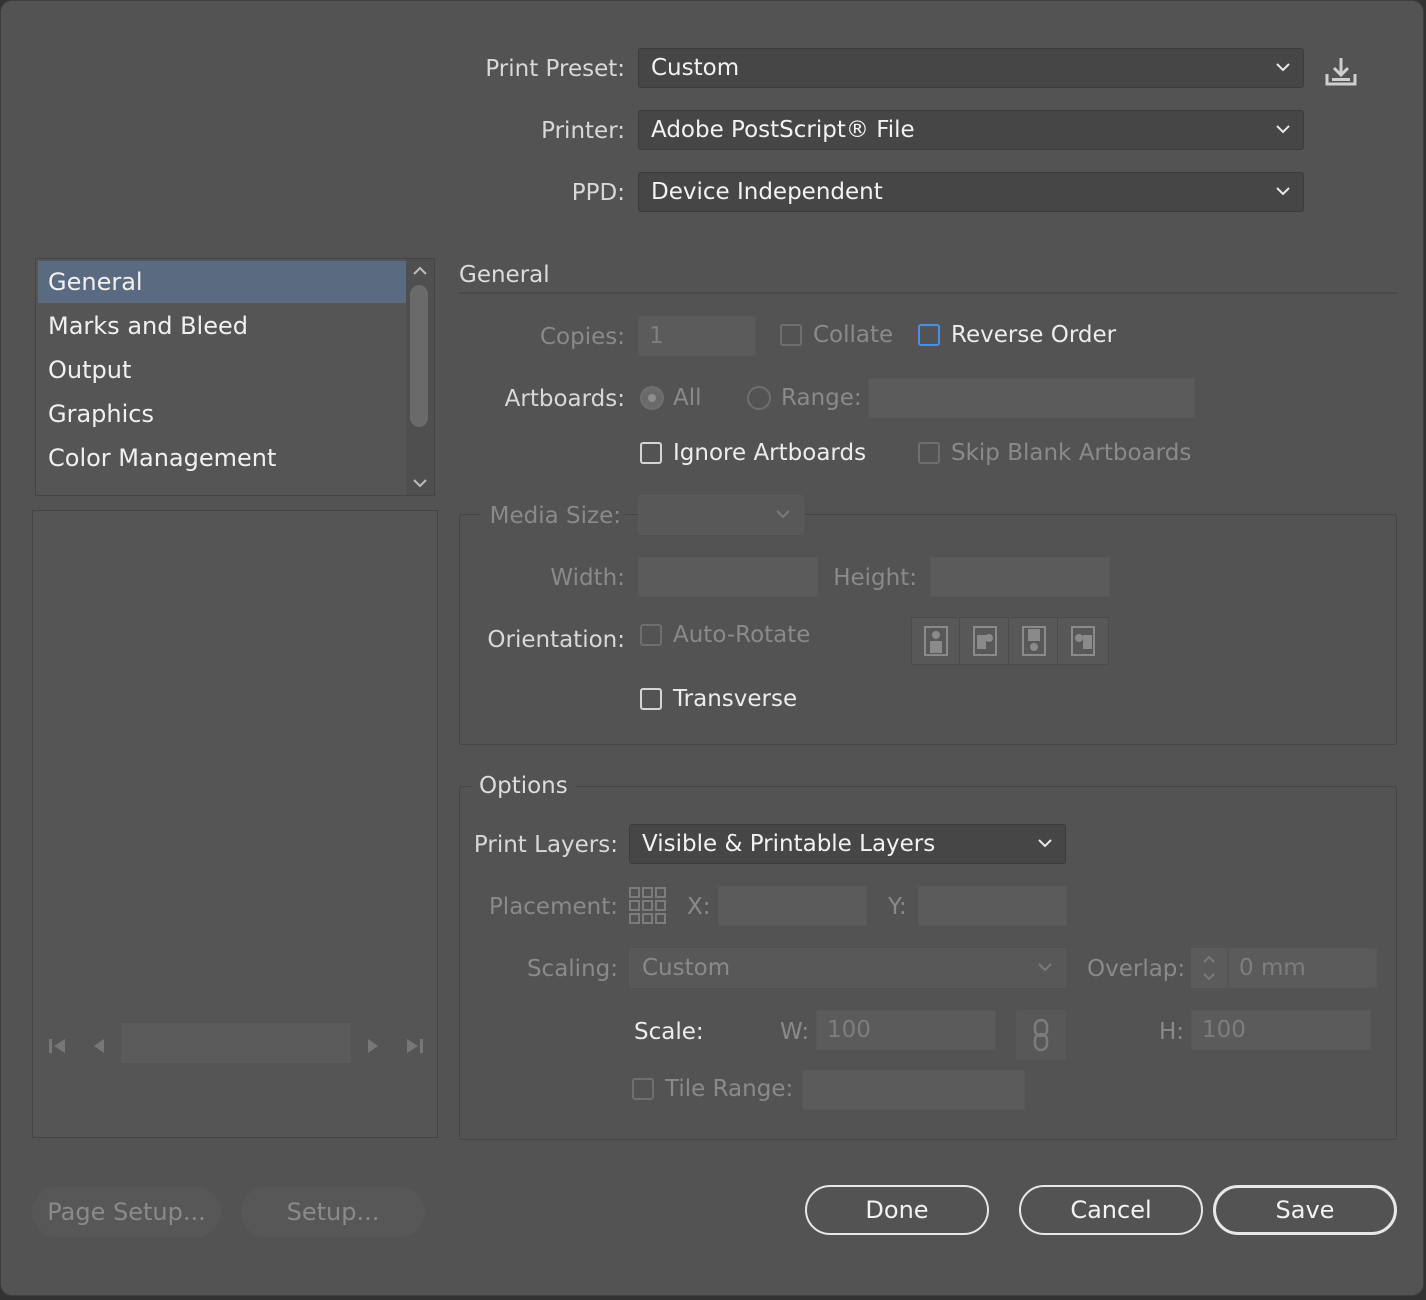 The width and height of the screenshot is (1426, 1300). I want to click on constrain-proportions-button, so click(1041, 1035).